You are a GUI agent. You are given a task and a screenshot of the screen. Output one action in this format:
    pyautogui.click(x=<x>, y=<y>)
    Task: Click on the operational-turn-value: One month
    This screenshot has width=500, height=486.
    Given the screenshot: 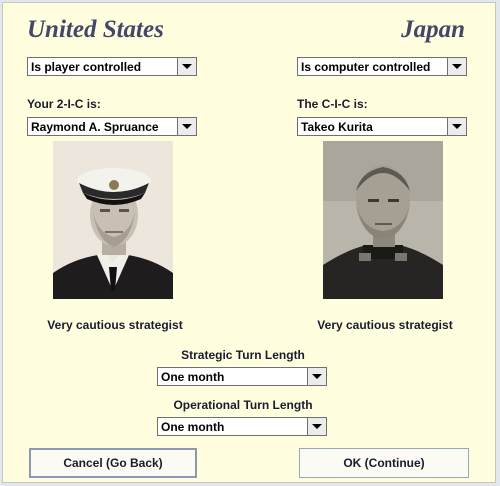 What is the action you would take?
    pyautogui.click(x=193, y=427)
    